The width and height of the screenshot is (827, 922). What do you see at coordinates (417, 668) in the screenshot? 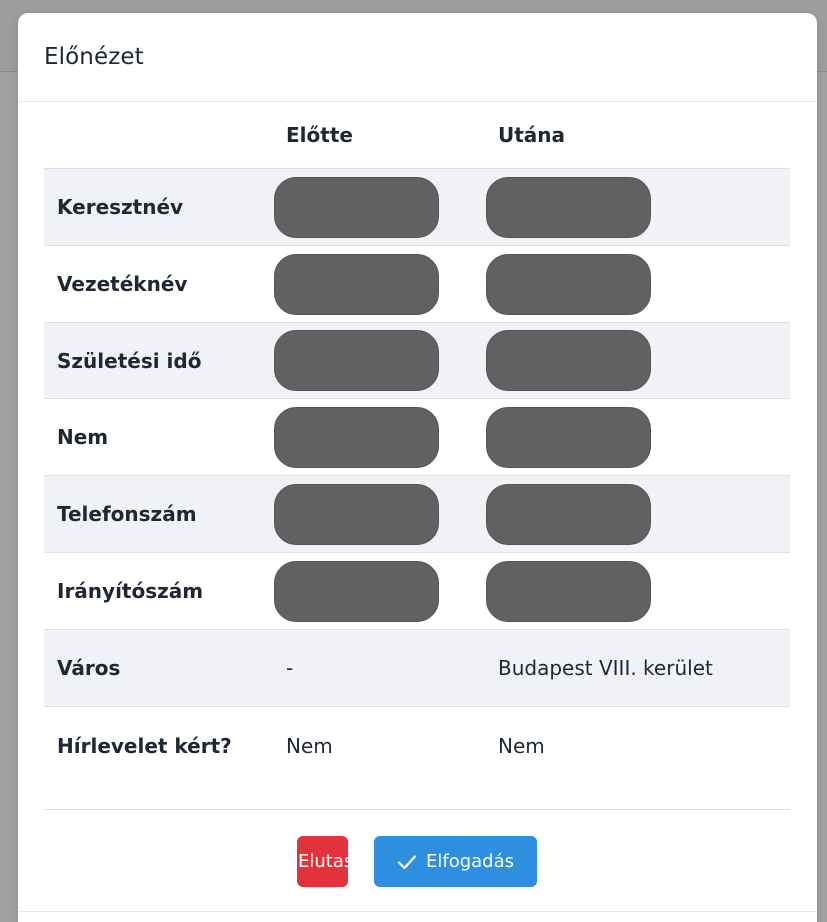
I see `table-row: Város - Budapest VIII. kerület` at bounding box center [417, 668].